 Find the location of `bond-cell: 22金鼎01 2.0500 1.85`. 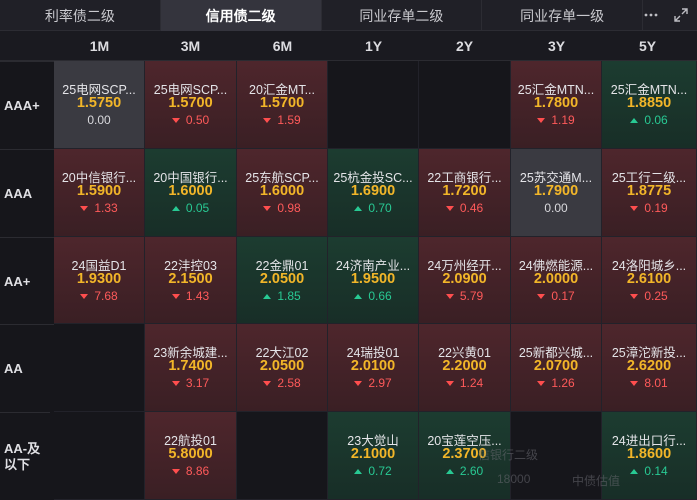

bond-cell: 22金鼎01 2.0500 1.85 is located at coordinates (282, 280).